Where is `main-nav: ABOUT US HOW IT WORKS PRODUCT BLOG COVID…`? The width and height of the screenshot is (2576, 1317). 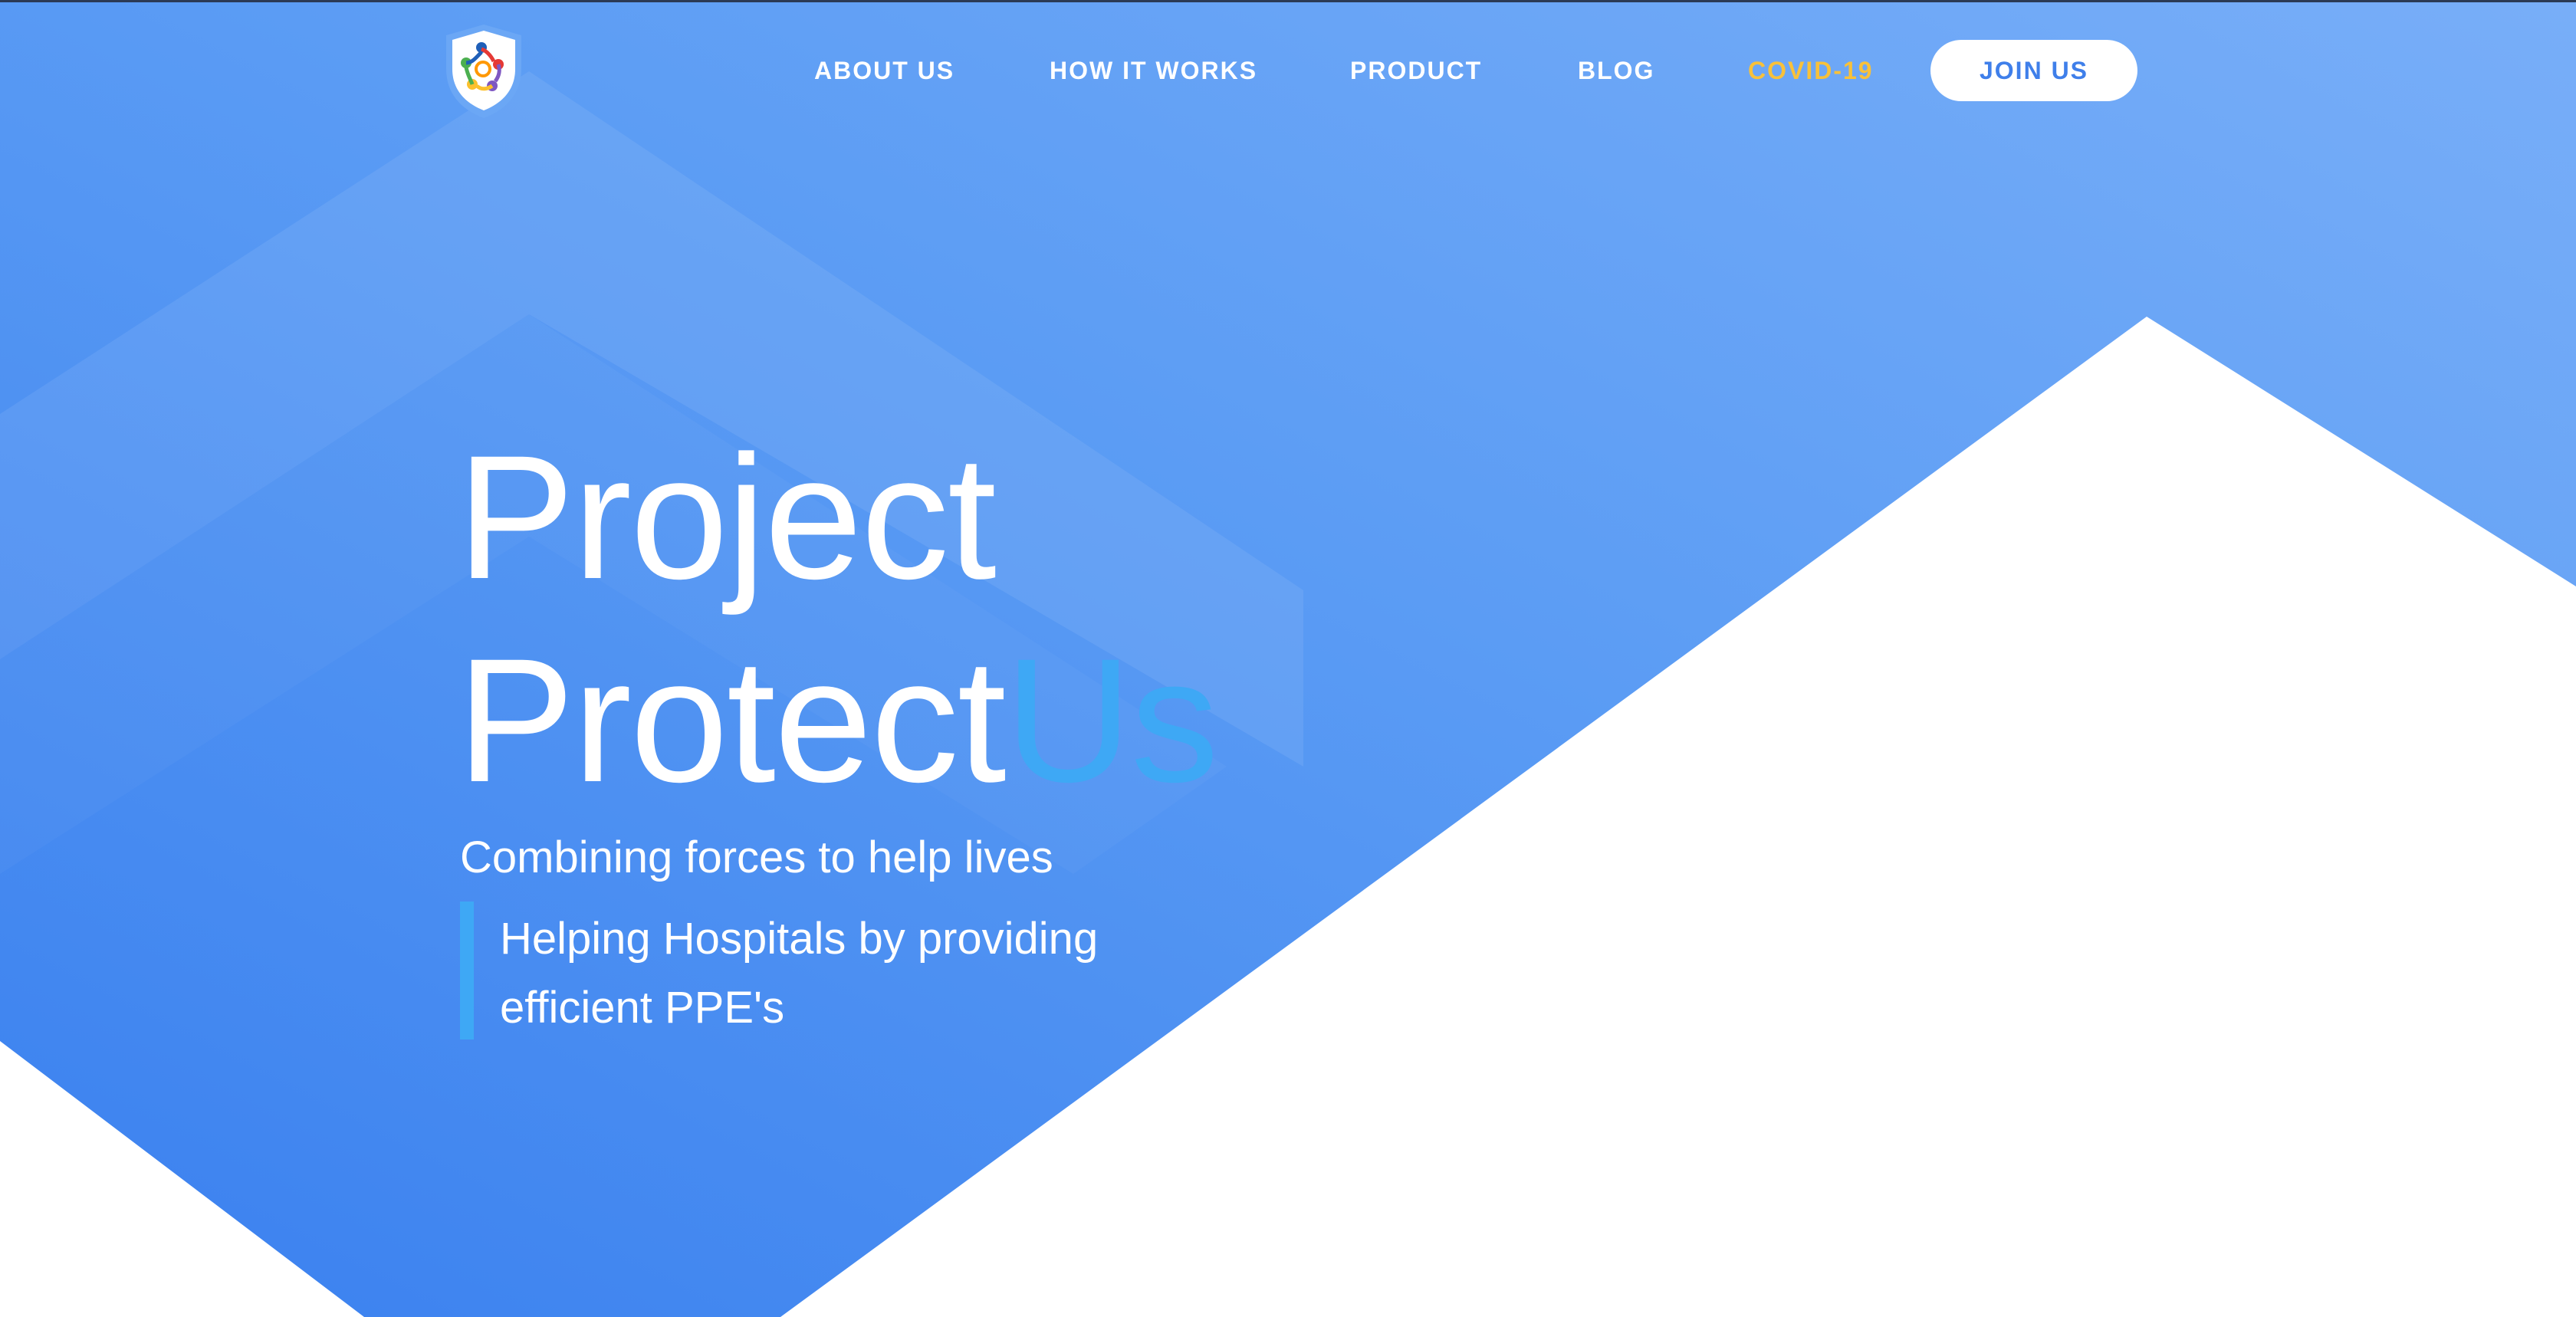
main-nav: ABOUT US HOW IT WORKS PRODUCT BLOG COVID… is located at coordinates (1288, 70).